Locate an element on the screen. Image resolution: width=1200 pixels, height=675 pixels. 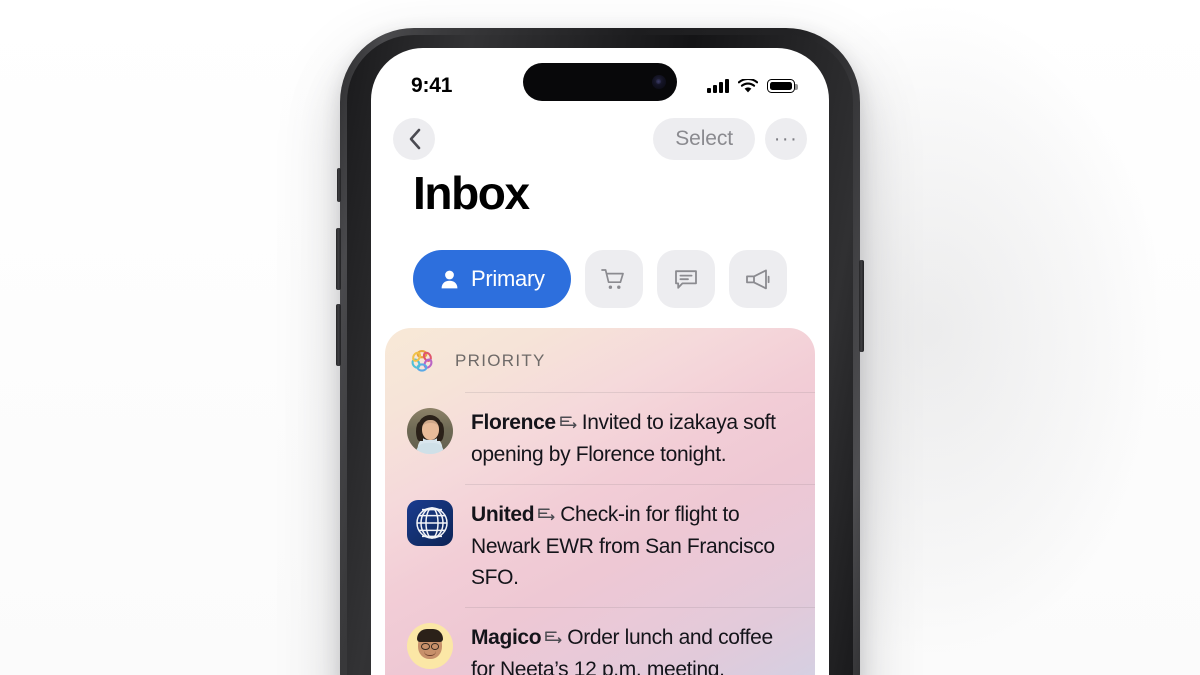
chat-bubble-icon is located at coordinates (685, 279).